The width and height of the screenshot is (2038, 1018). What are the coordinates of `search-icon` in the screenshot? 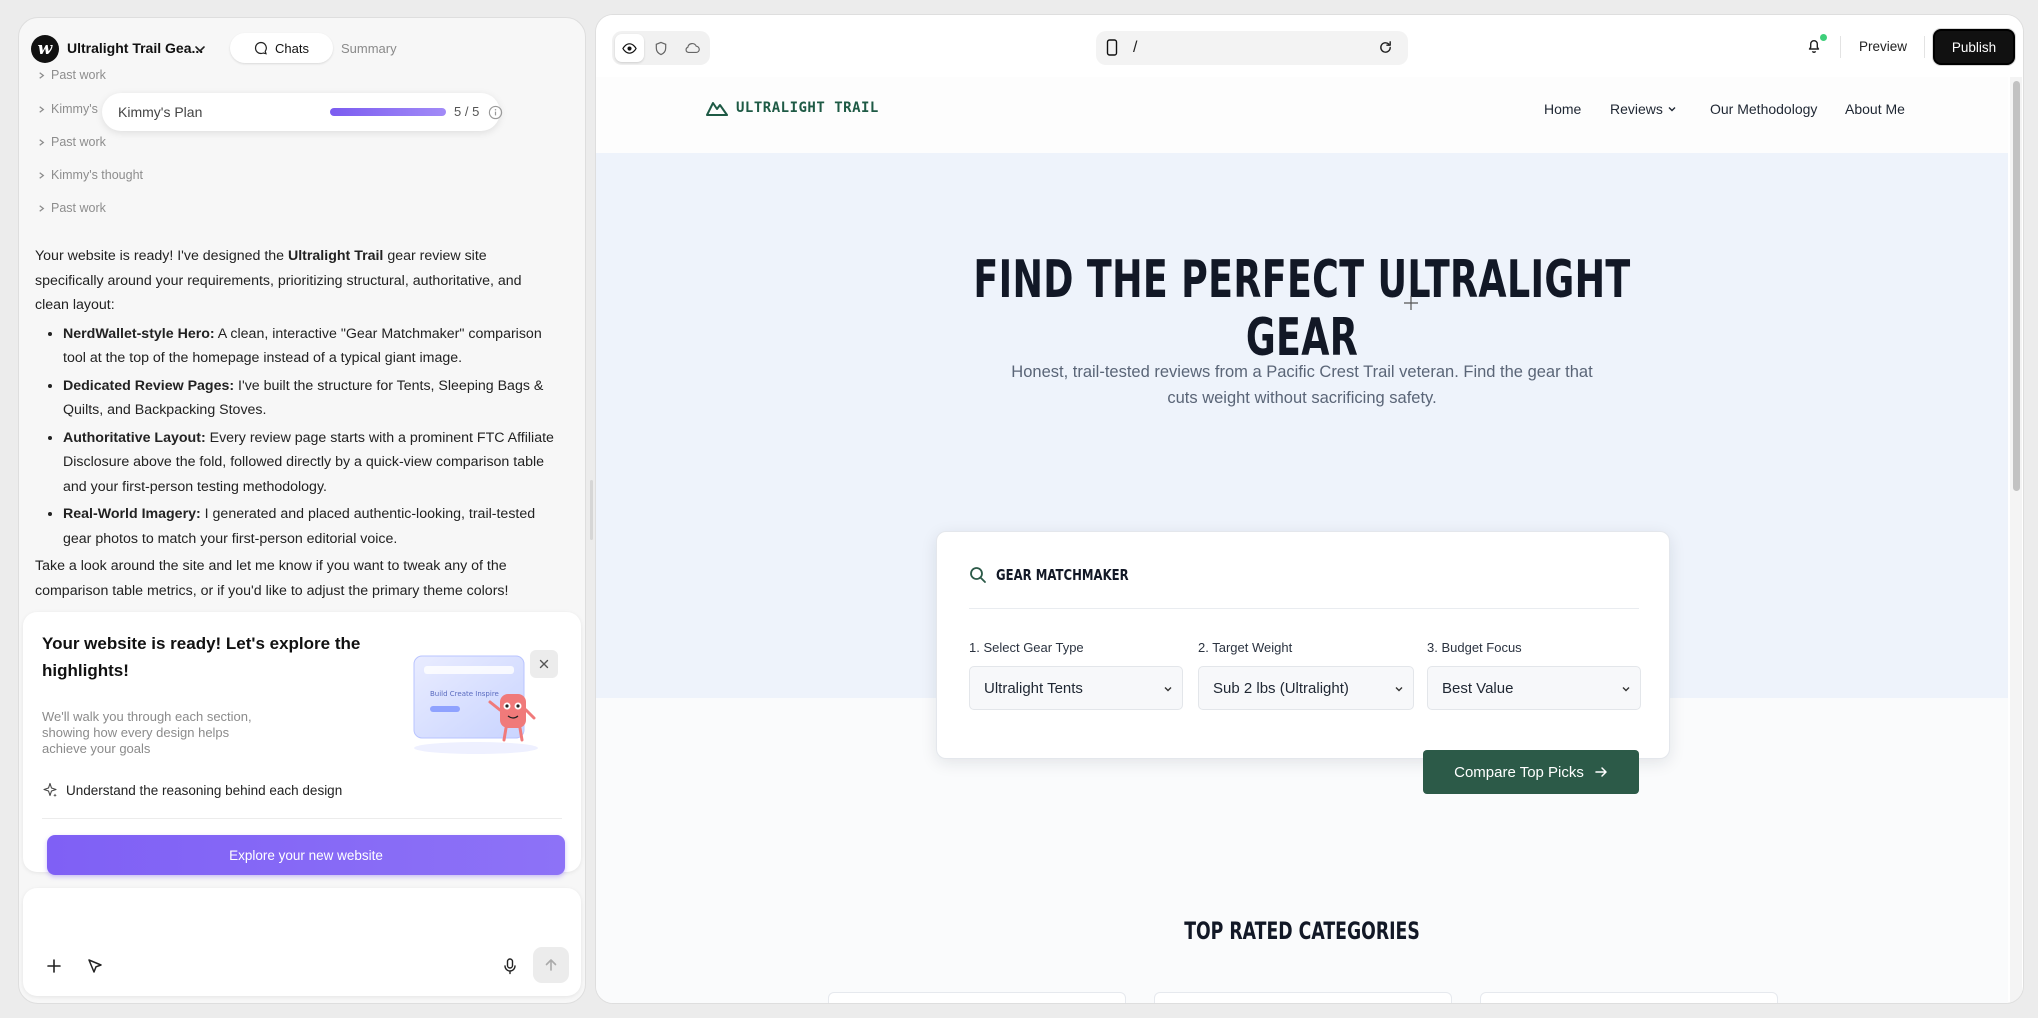 It's located at (978, 575).